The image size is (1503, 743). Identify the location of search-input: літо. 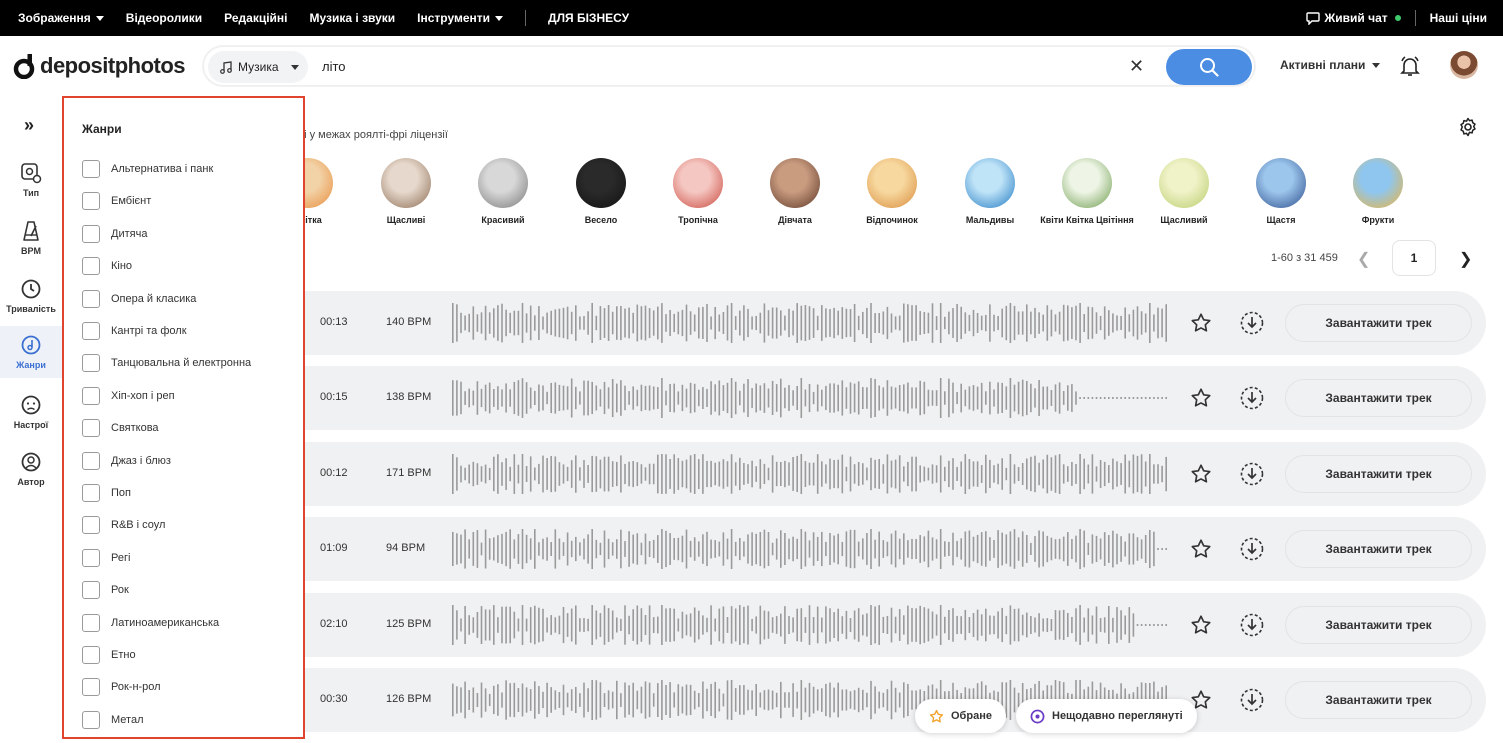
(334, 66).